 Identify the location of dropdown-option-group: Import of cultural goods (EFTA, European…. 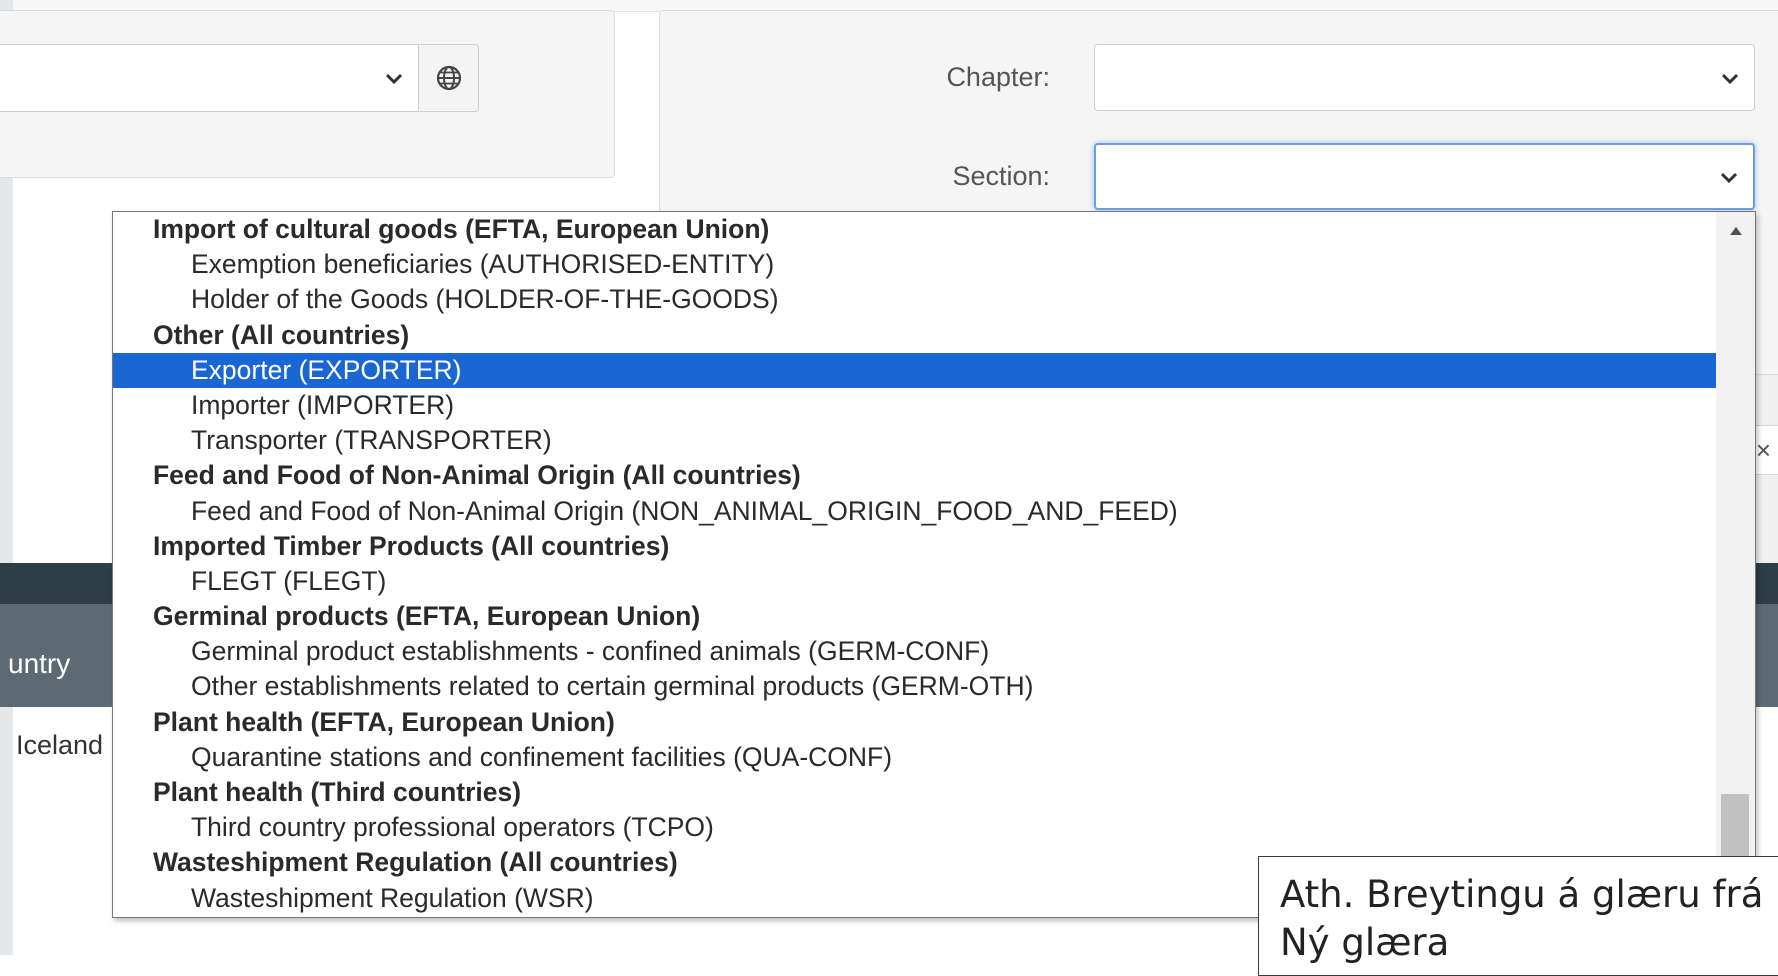
(461, 229).